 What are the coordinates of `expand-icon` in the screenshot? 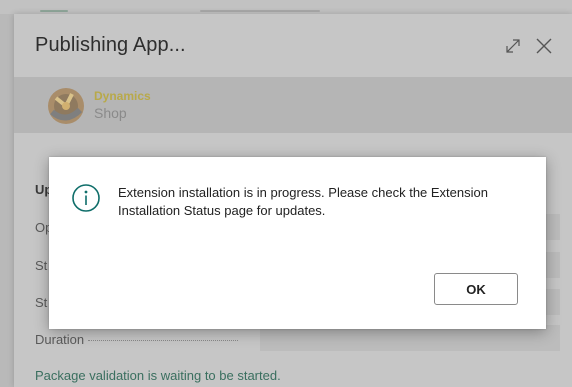 It's located at (513, 46).